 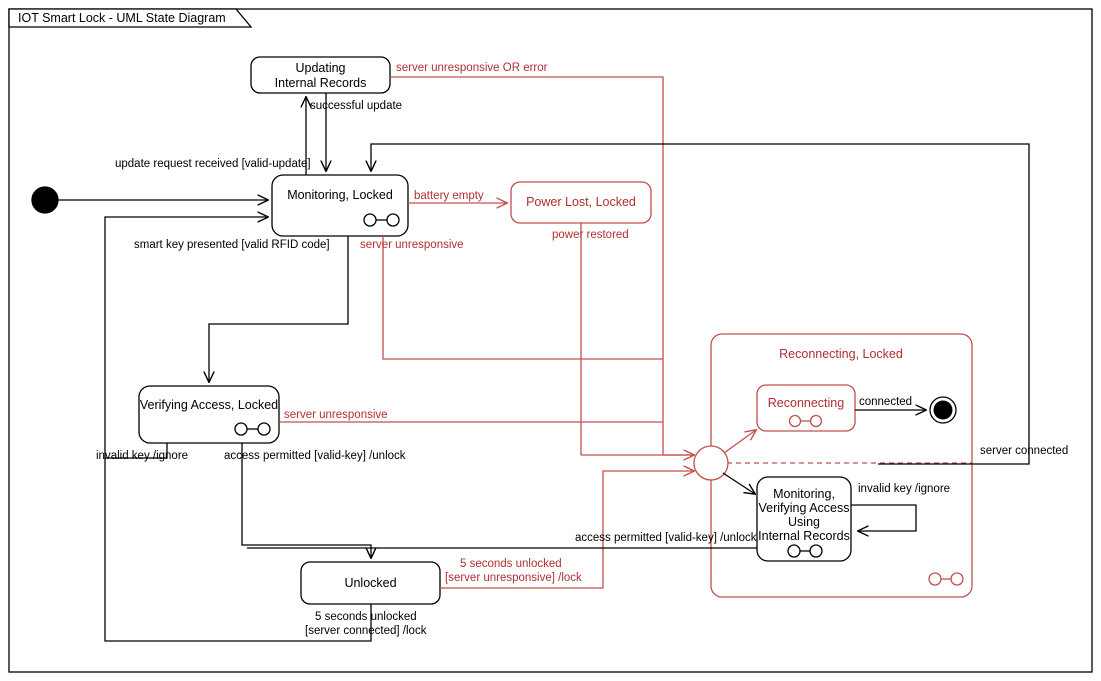 I want to click on state-unlocked-label: Unlocked, so click(x=370, y=583).